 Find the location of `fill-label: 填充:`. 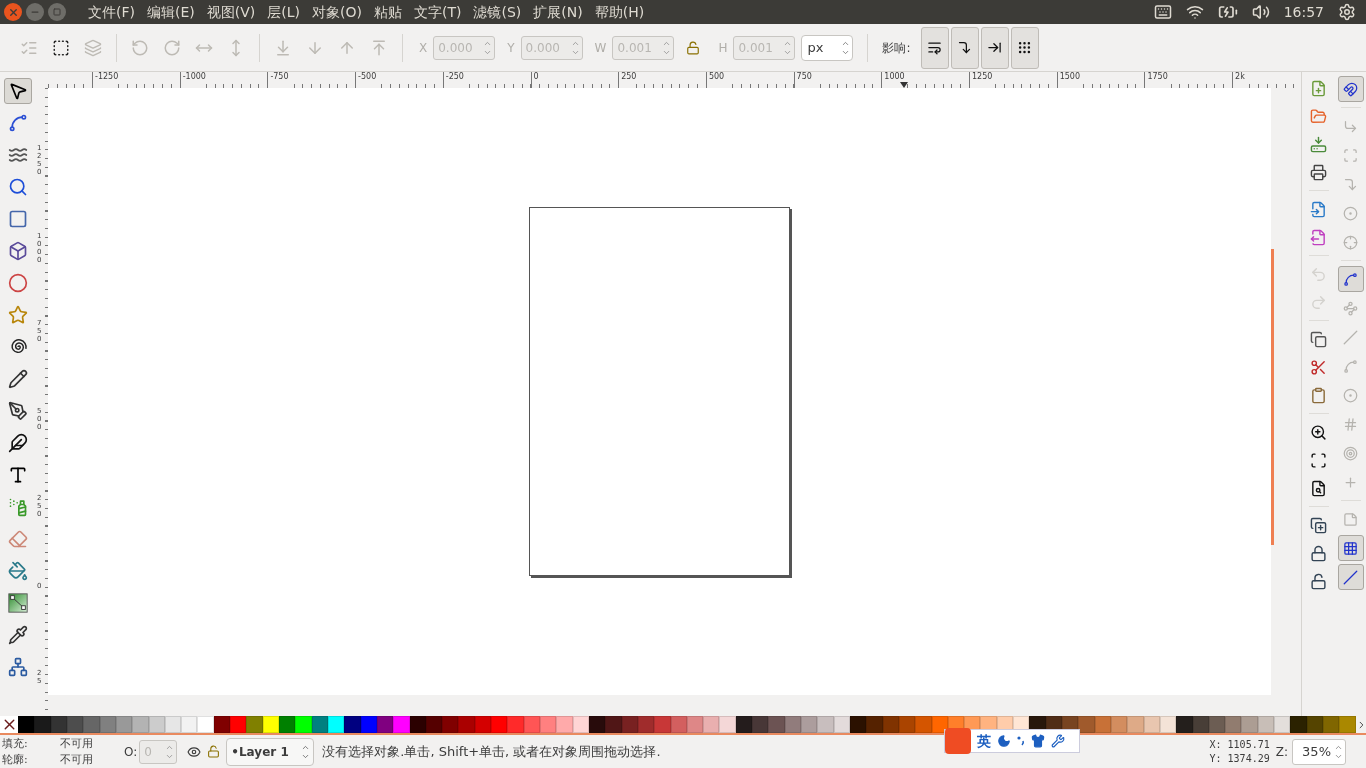

fill-label: 填充: is located at coordinates (15, 743).